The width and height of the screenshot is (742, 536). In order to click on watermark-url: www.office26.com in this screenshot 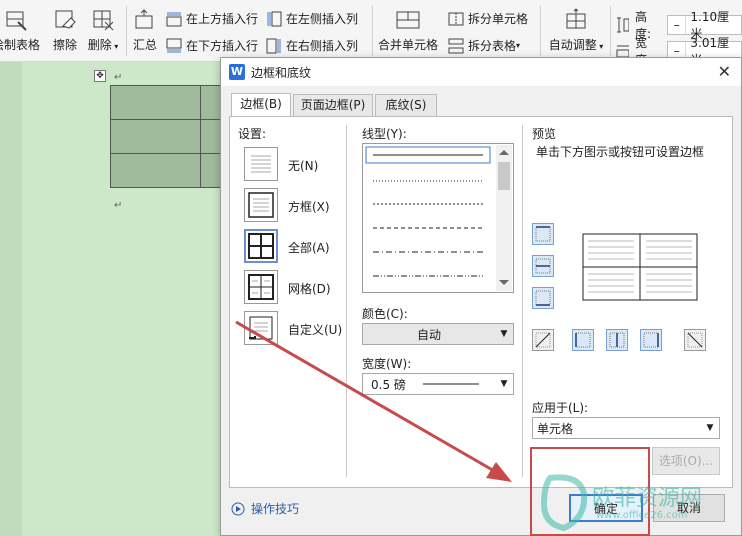, I will do `click(642, 515)`.